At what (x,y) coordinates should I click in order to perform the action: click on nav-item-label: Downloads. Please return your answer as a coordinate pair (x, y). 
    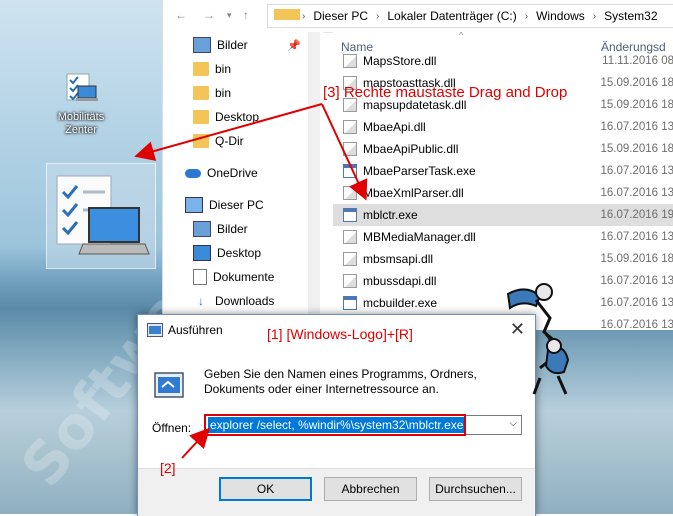
    Looking at the image, I should click on (245, 301).